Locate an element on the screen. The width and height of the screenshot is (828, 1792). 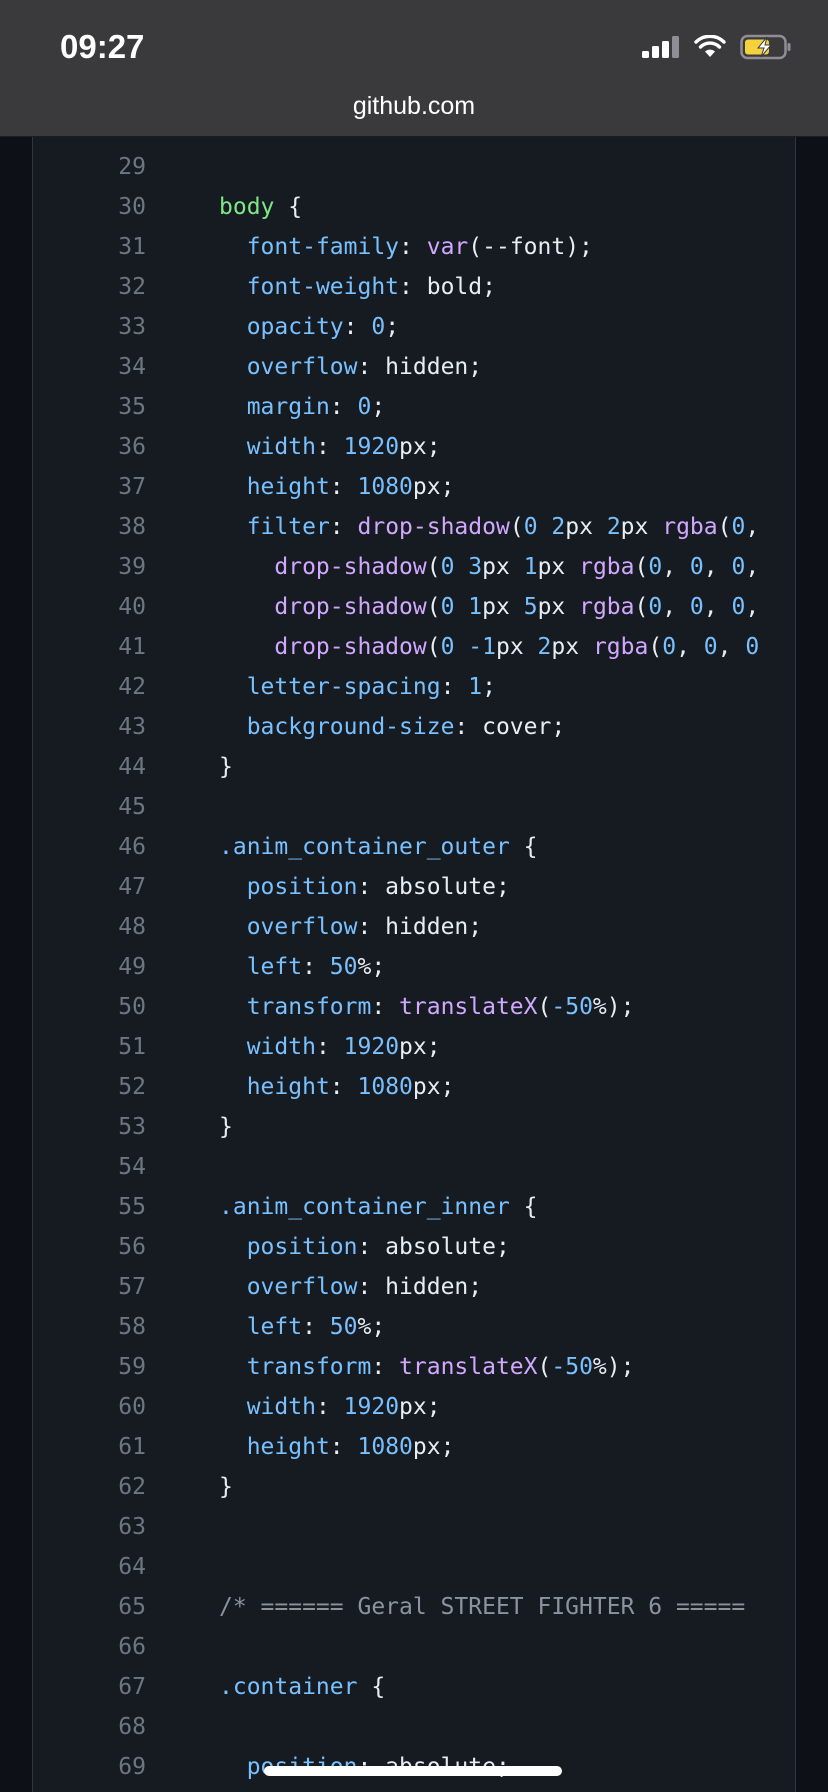
line-number: 66 is located at coordinates (89, 1647).